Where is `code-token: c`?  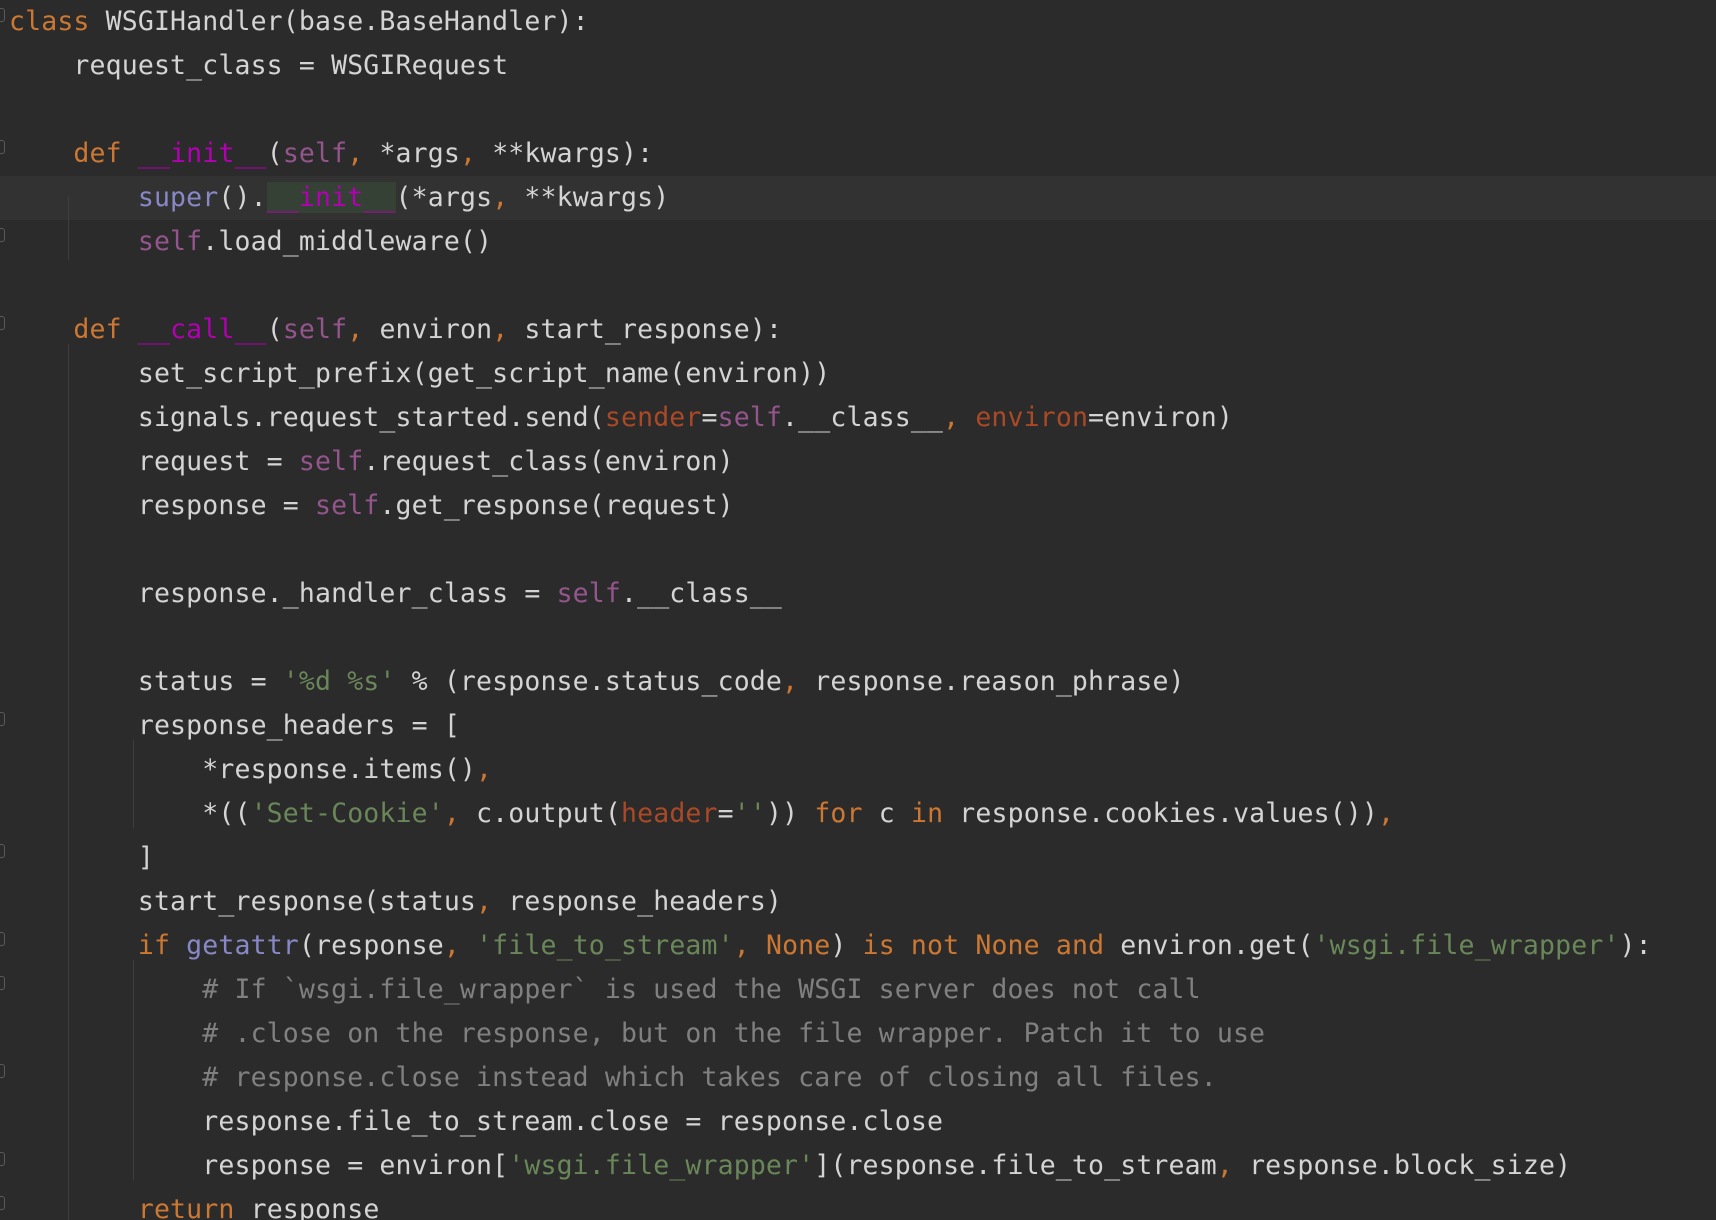 code-token: c is located at coordinates (886, 813).